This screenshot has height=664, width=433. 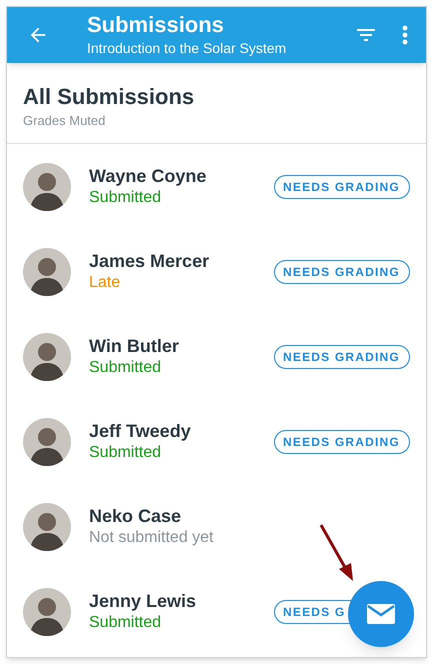 I want to click on submission-status: Not submitted yet, so click(x=151, y=538).